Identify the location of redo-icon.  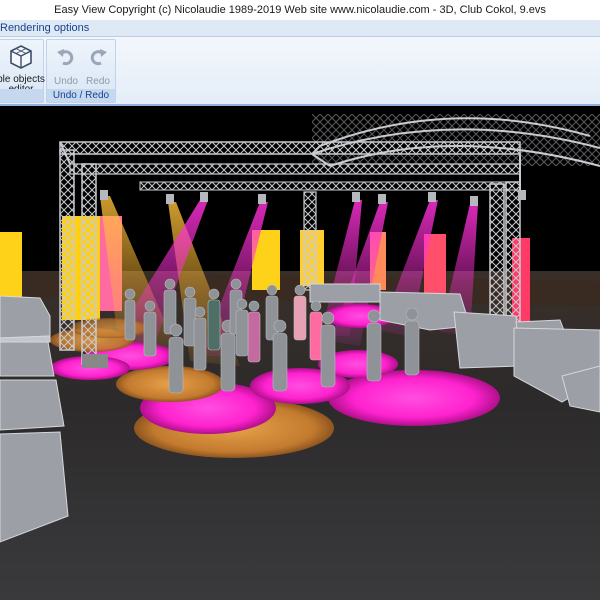
(98, 57).